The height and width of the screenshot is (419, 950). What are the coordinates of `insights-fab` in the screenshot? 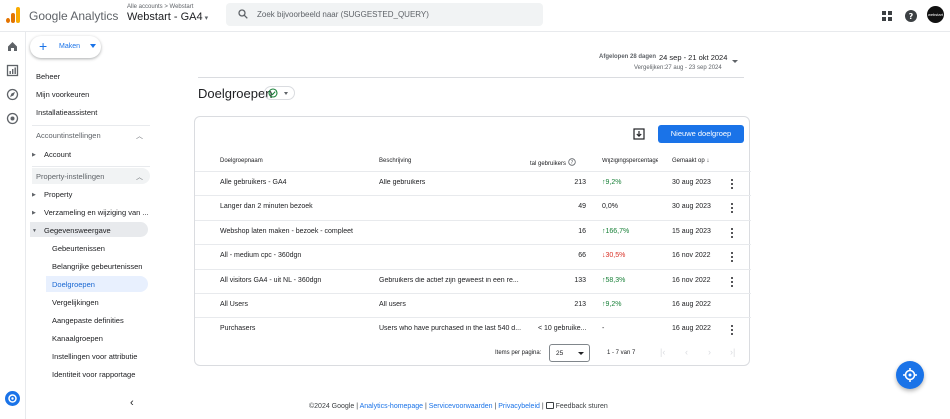 It's located at (910, 375).